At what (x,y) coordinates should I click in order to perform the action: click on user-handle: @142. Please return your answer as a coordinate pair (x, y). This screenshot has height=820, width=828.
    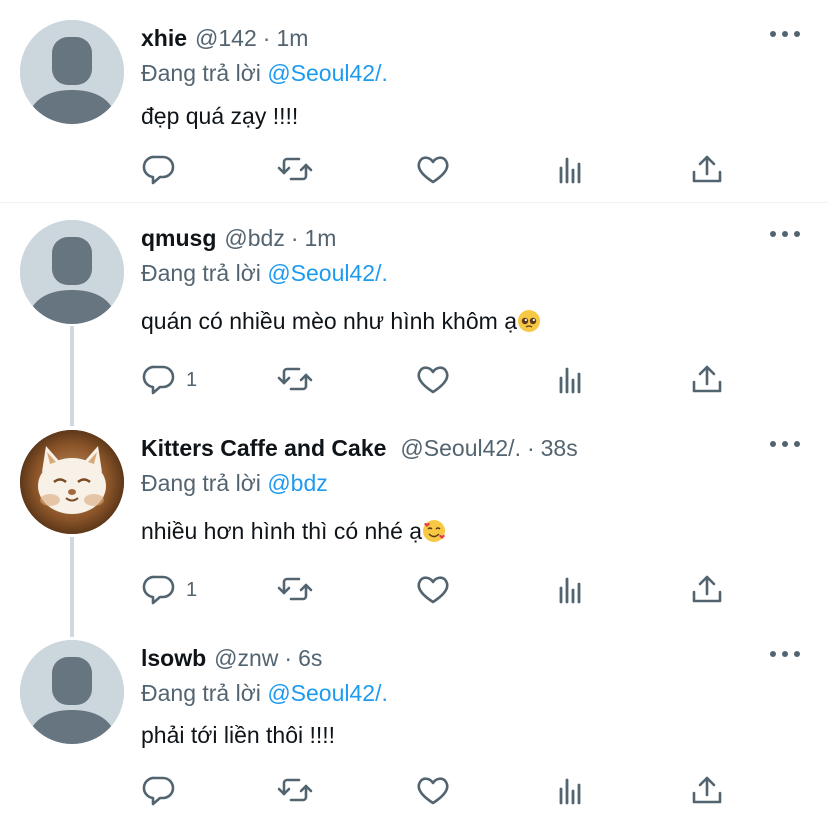
    Looking at the image, I should click on (226, 38).